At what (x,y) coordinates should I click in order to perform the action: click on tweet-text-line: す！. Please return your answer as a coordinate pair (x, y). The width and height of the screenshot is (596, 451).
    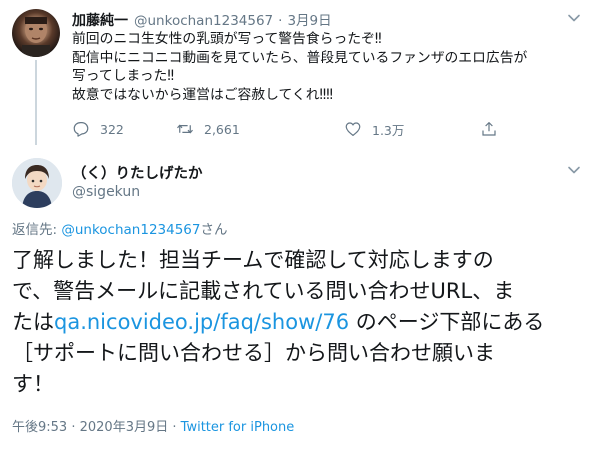
    Looking at the image, I should click on (33, 384).